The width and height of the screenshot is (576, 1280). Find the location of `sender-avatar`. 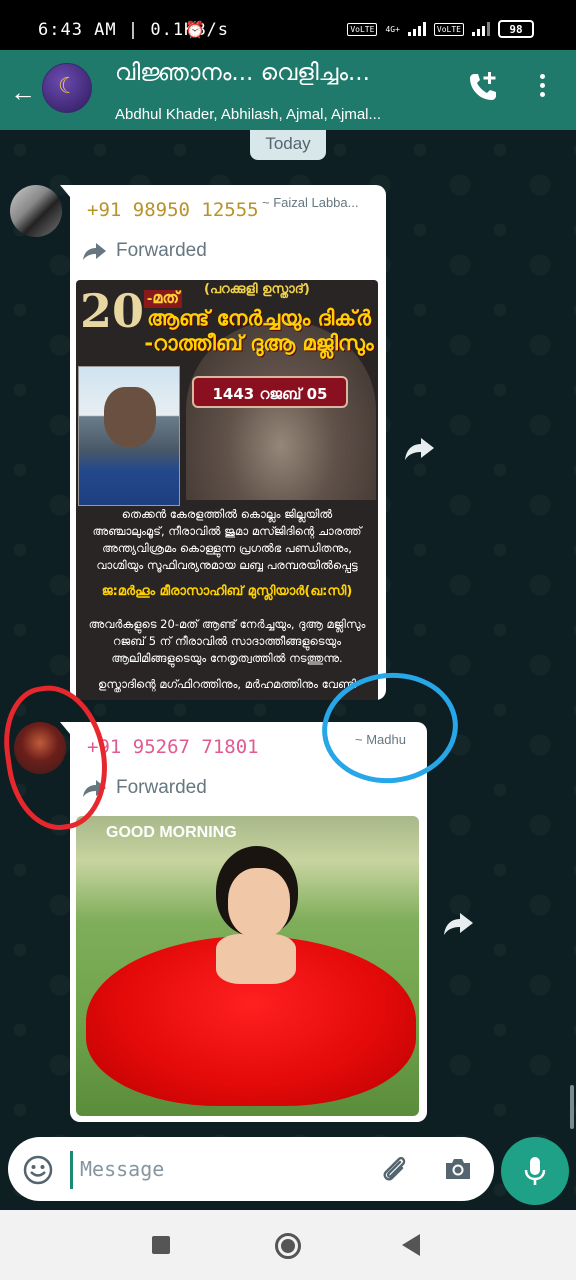

sender-avatar is located at coordinates (36, 211).